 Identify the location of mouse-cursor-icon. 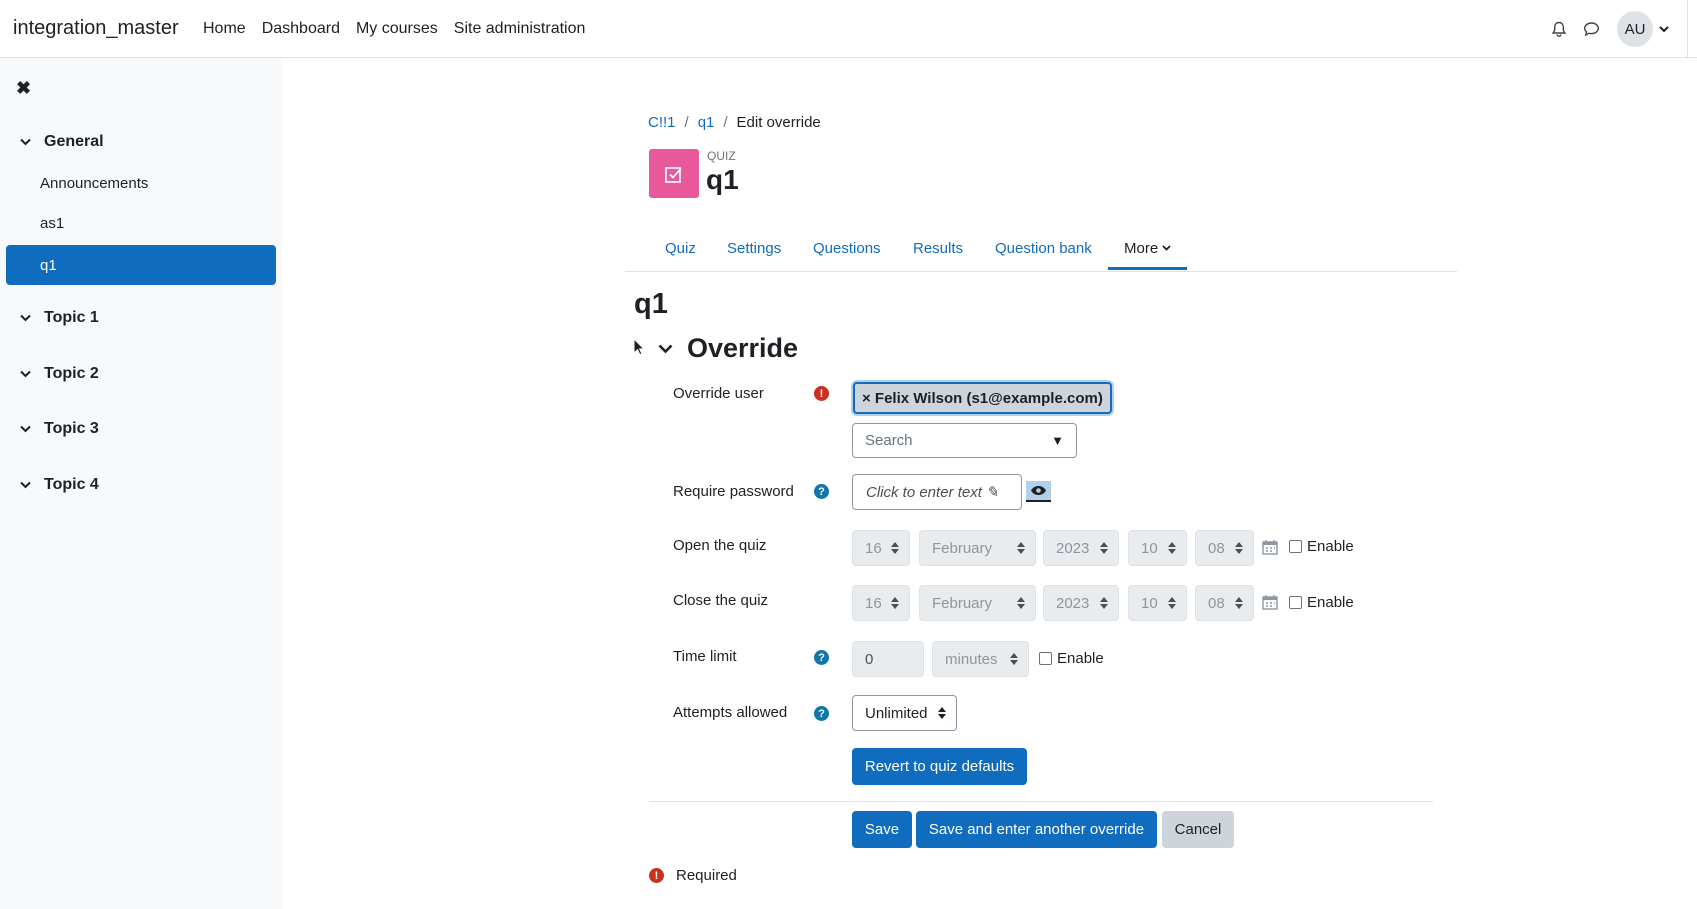
(639, 349).